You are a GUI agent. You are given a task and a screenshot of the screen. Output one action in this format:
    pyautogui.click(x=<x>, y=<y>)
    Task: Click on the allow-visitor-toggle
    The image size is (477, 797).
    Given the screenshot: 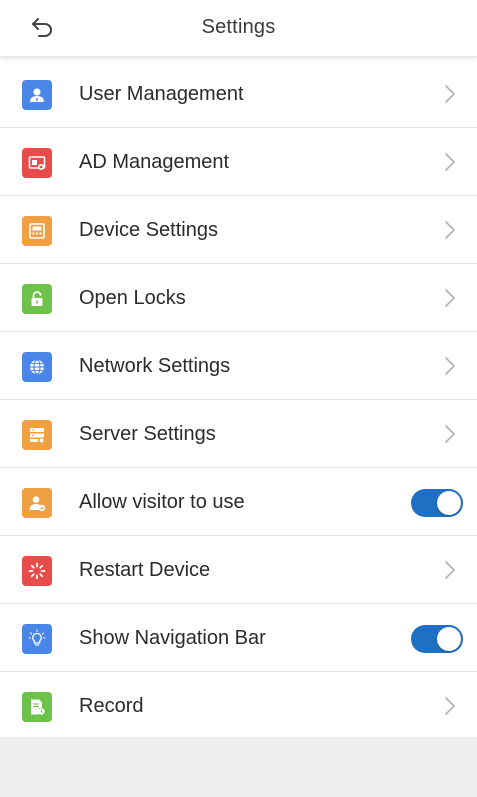 What is the action you would take?
    pyautogui.click(x=437, y=503)
    